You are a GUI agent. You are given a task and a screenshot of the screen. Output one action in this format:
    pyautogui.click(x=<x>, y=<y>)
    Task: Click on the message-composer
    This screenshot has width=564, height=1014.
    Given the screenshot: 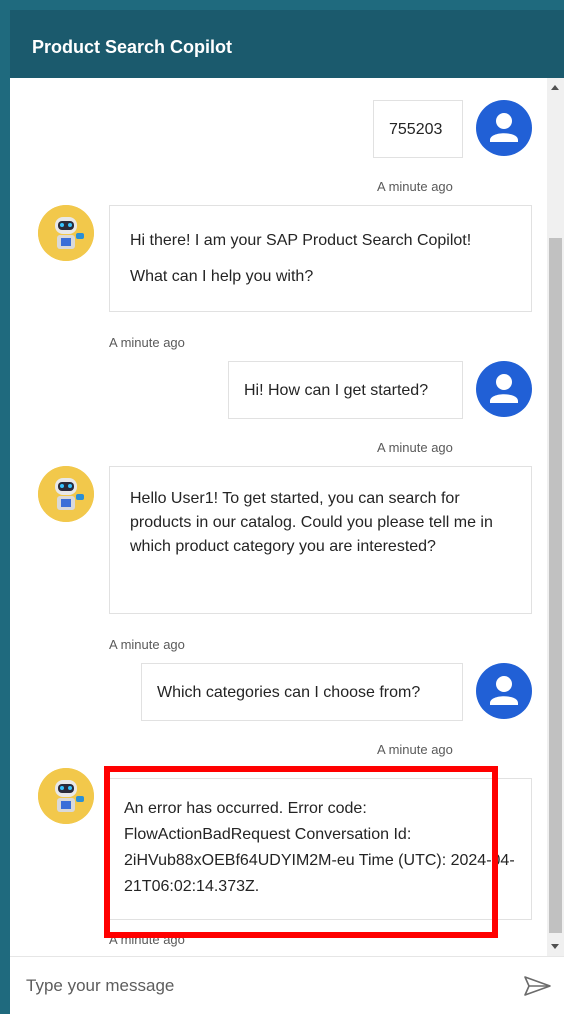 What is the action you would take?
    pyautogui.click(x=287, y=985)
    